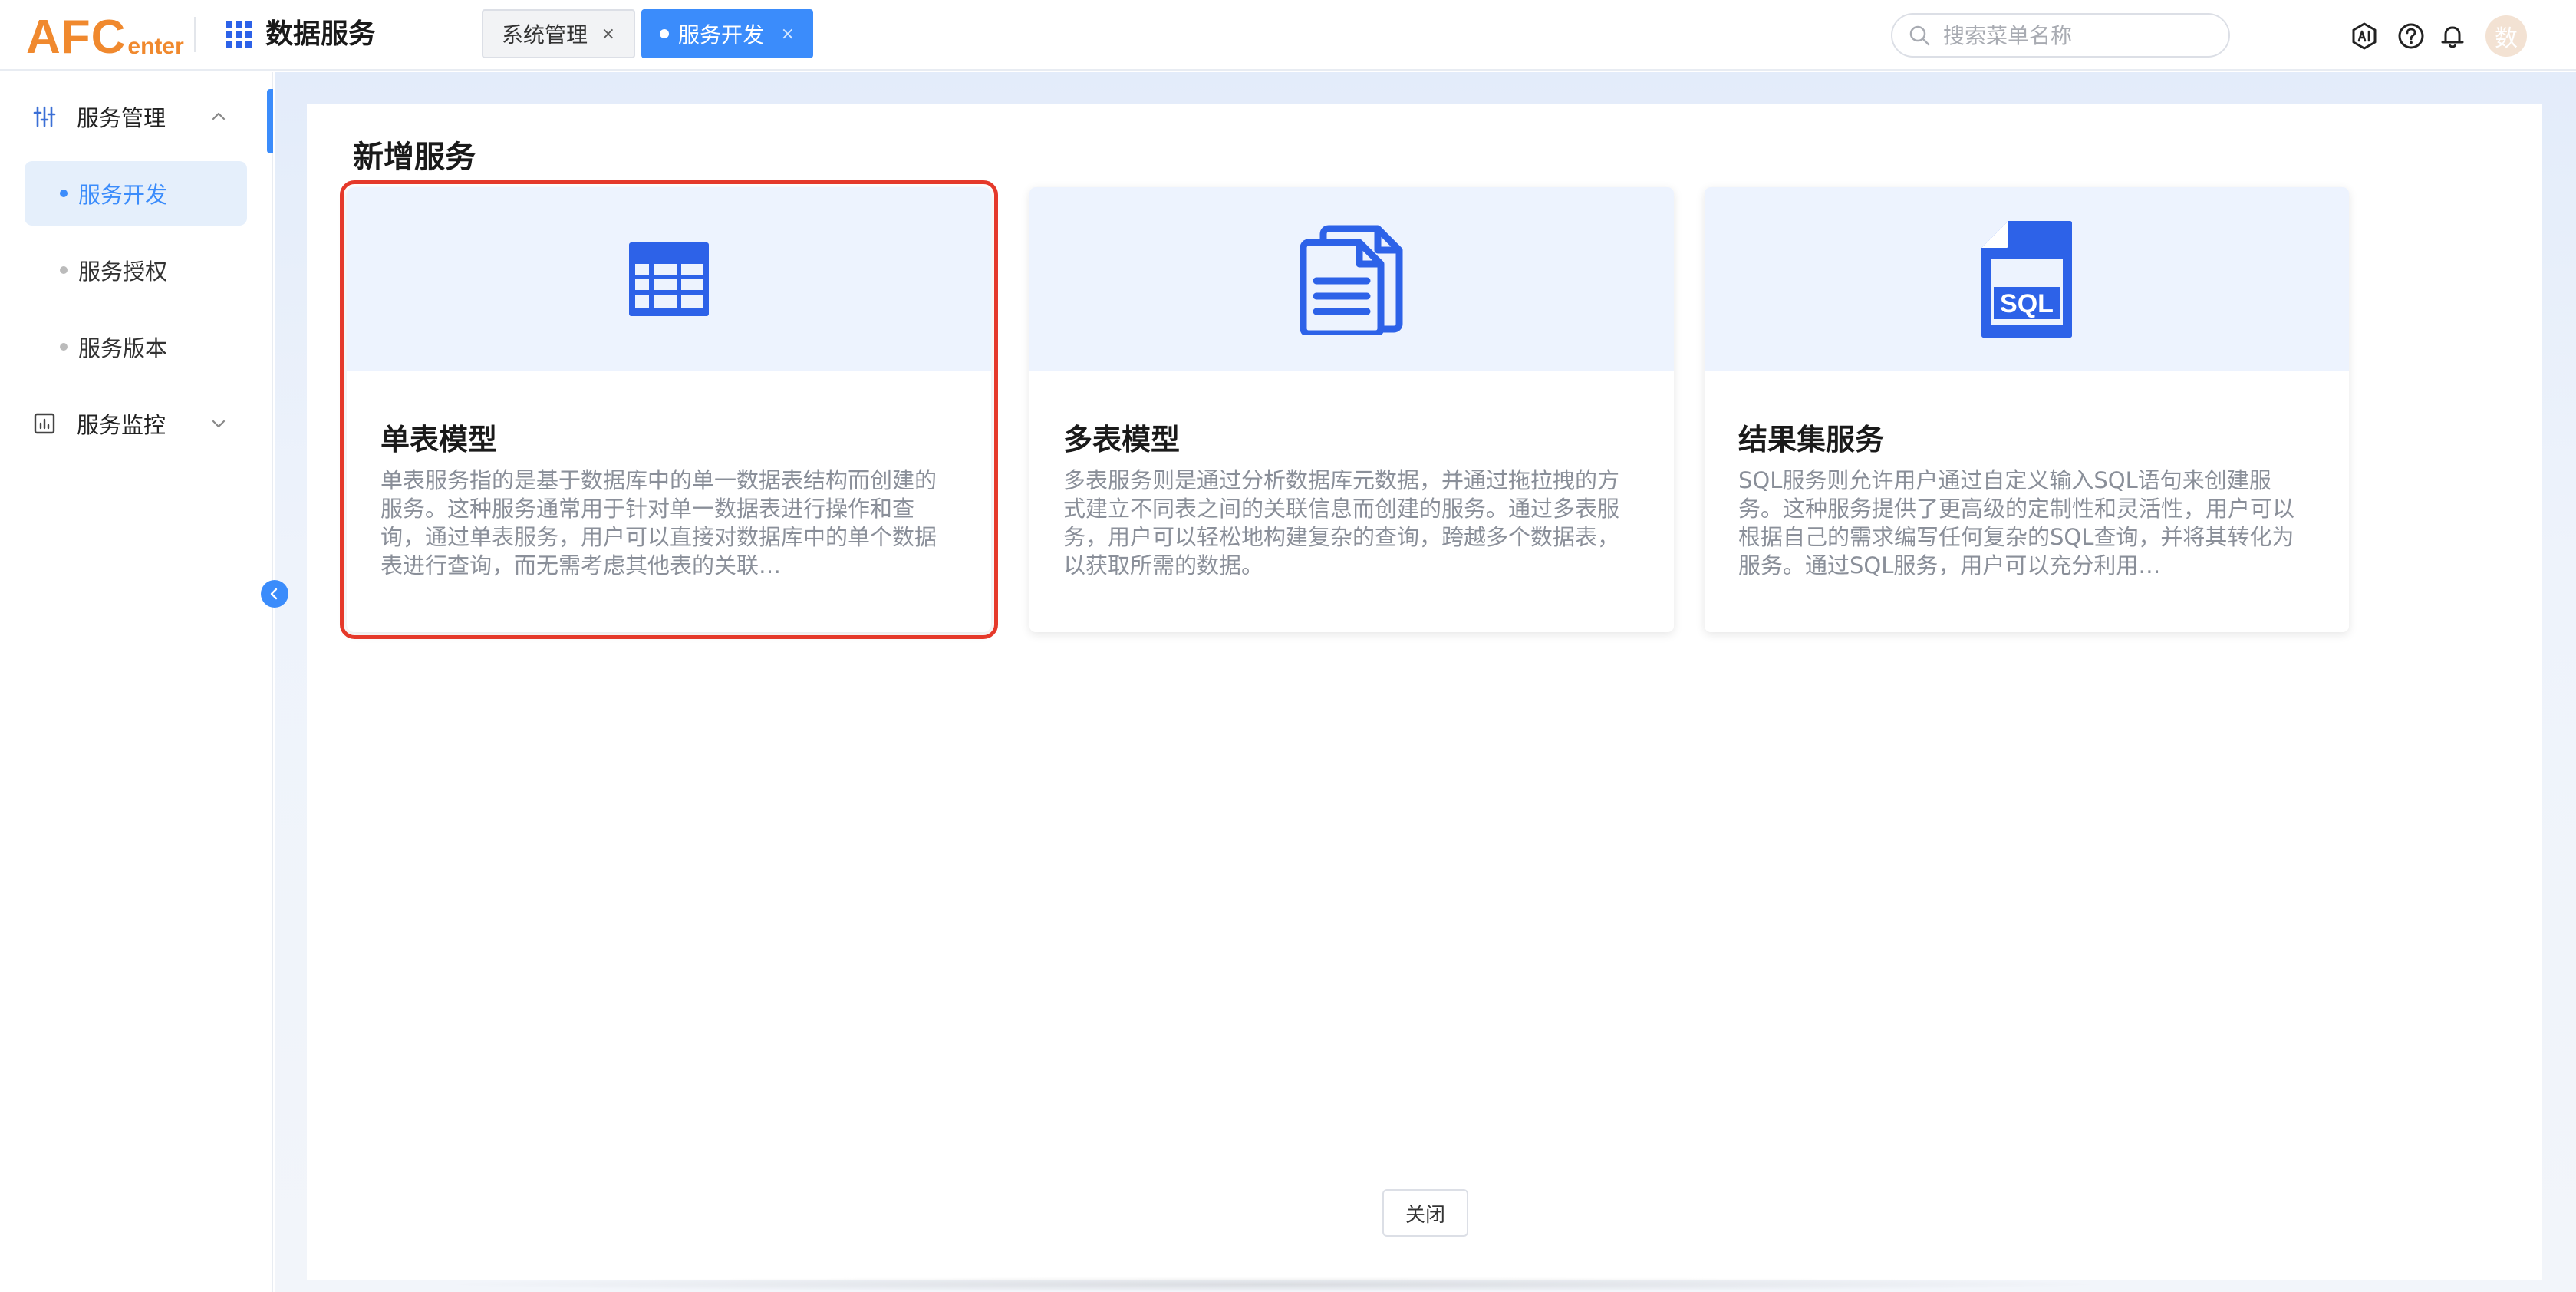  Describe the element at coordinates (2452, 36) in the screenshot. I see `bell-icon` at that location.